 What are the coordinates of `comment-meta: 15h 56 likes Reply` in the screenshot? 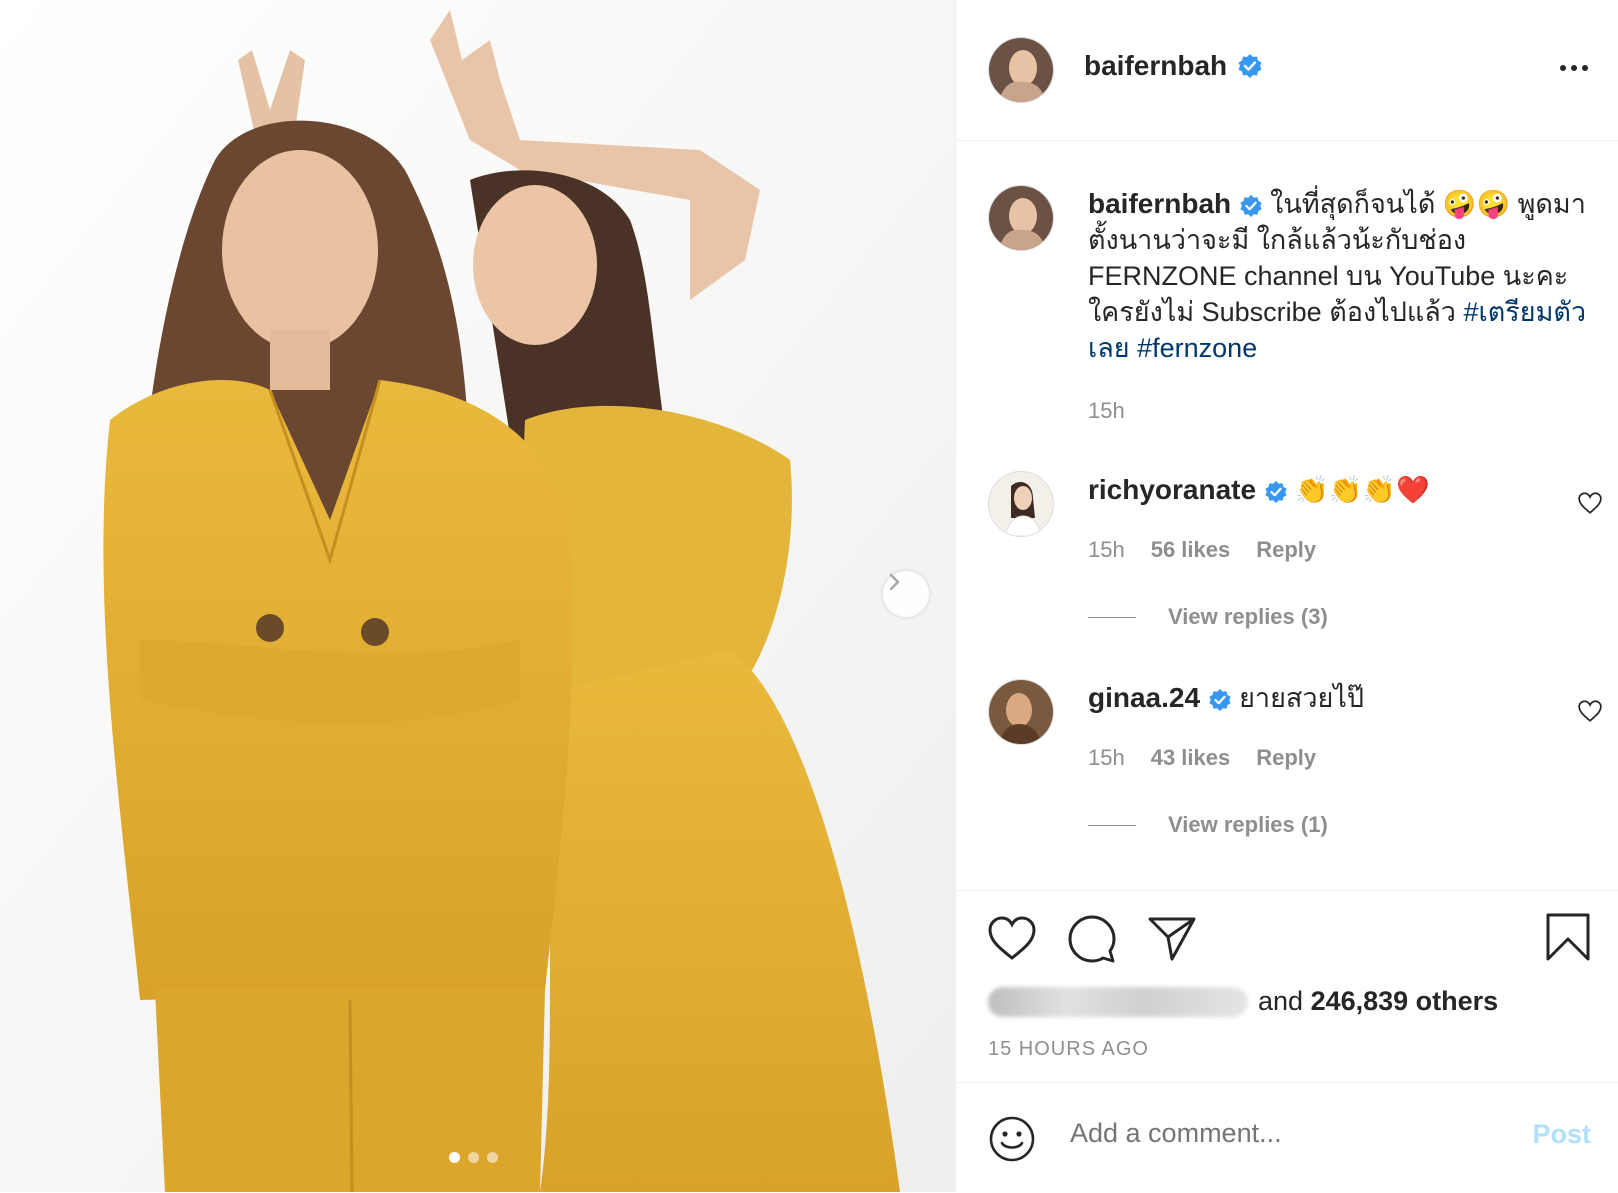 It's located at (1202, 550).